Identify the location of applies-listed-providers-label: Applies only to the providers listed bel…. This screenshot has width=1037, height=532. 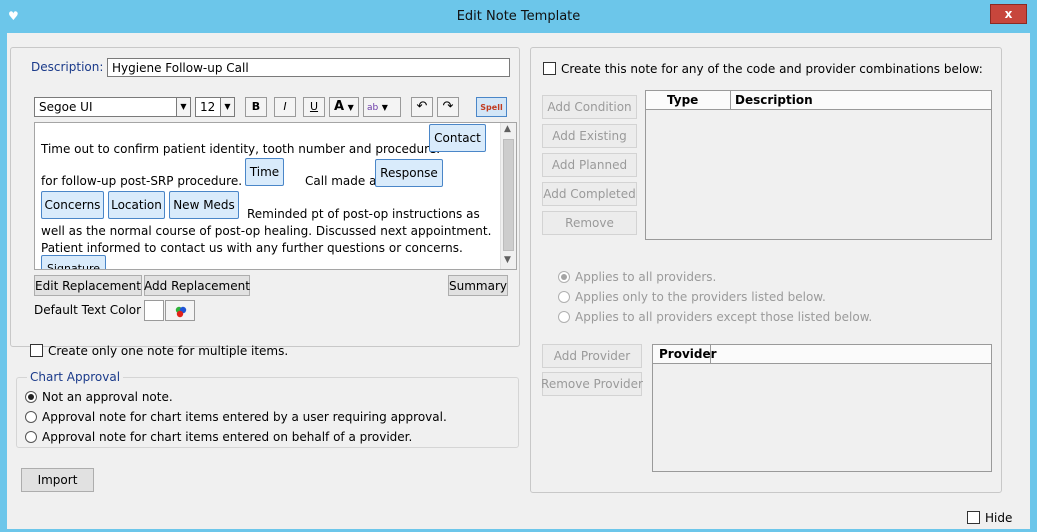
(700, 297).